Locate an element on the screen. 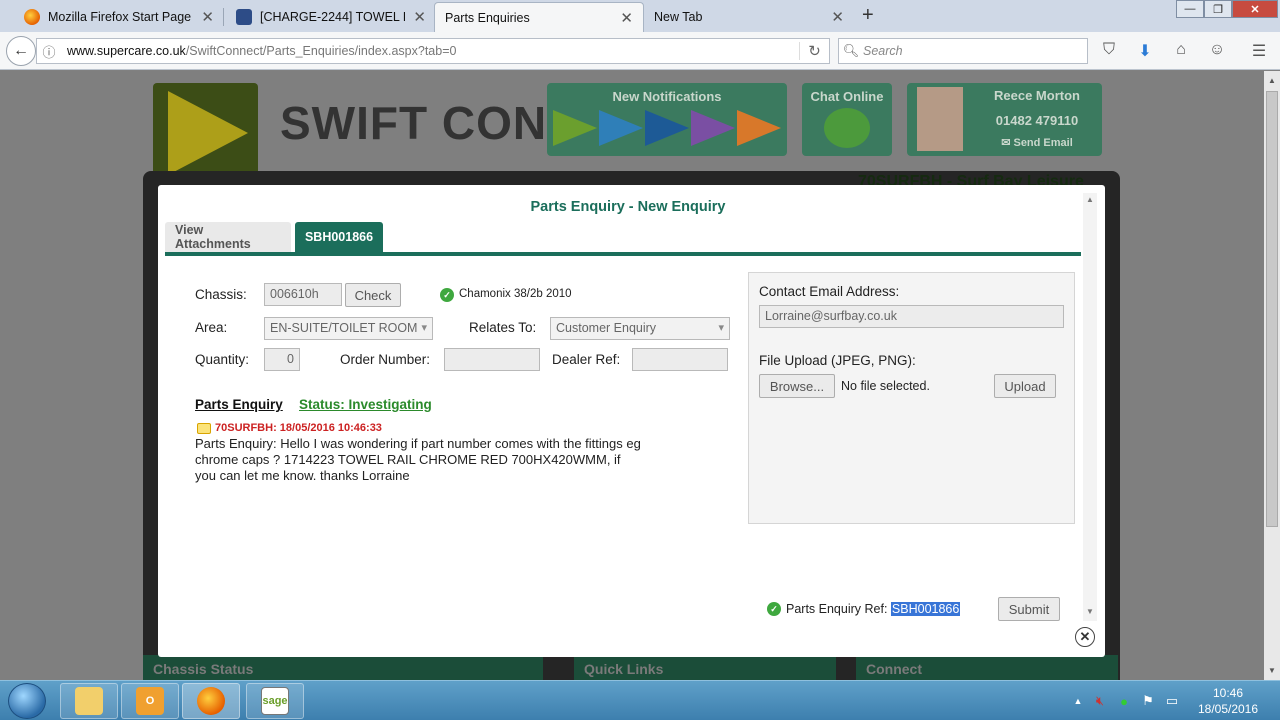 This screenshot has width=1280, height=720. new-tab-button: + is located at coordinates (868, 15).